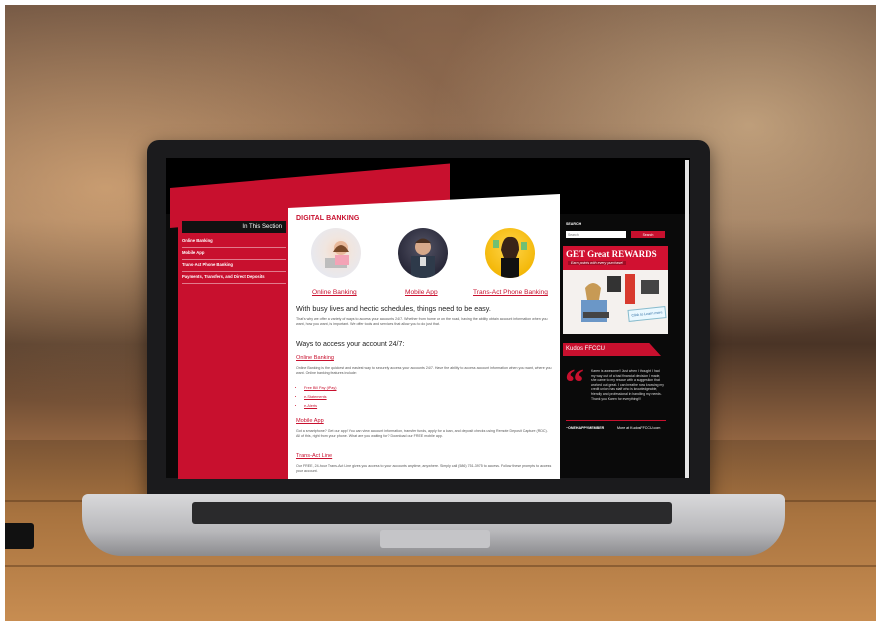 This screenshot has height=626, width=881. What do you see at coordinates (315, 358) in the screenshot?
I see `online-banking-heading-link: Online Banking` at bounding box center [315, 358].